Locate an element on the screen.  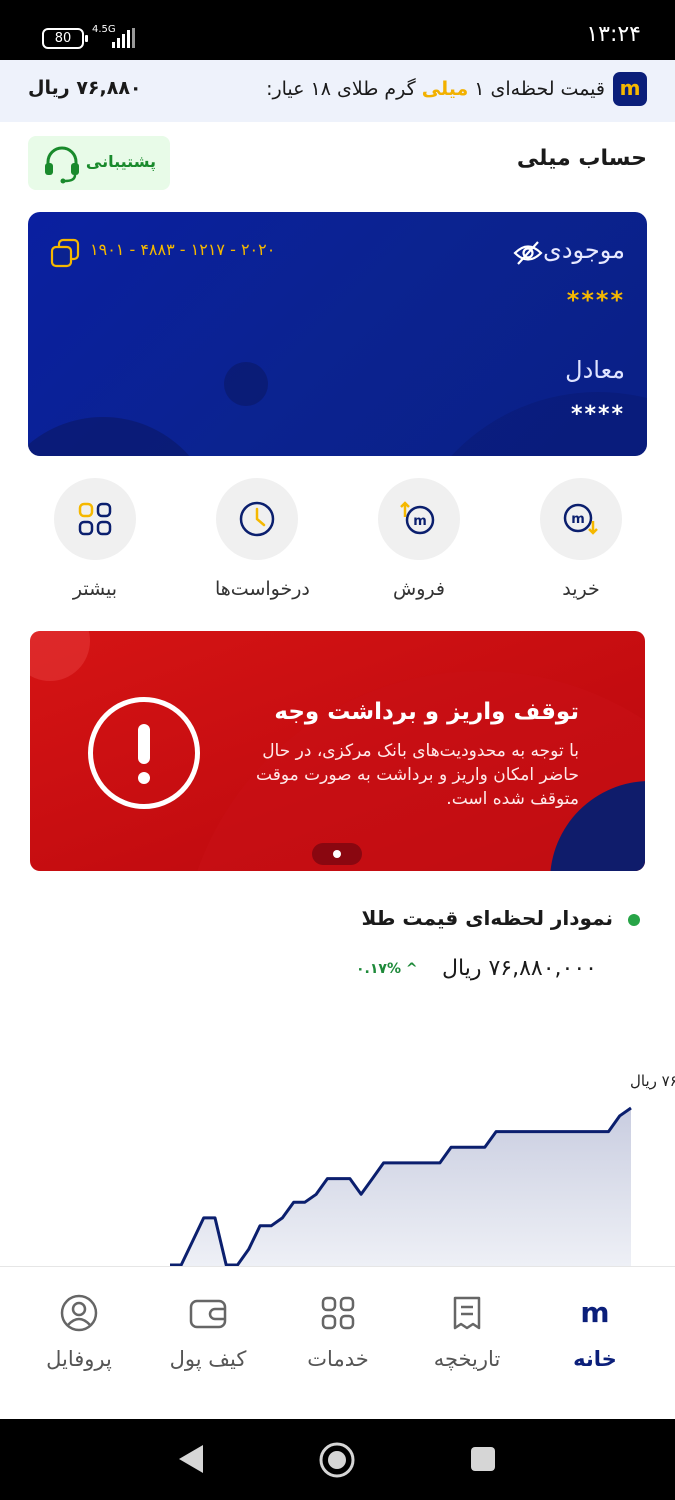
banner-title: توقف واریز و برداشت وجه is located at coordinates (426, 712).